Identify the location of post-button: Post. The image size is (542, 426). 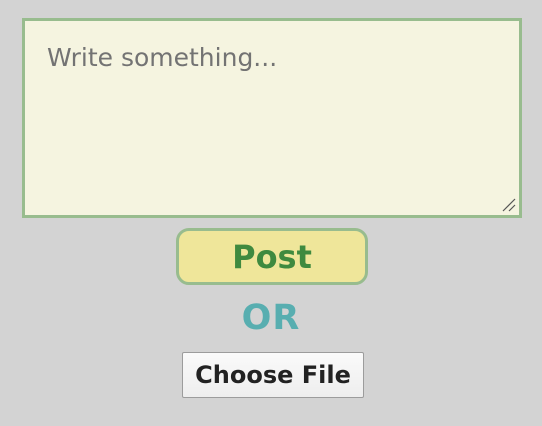
(272, 256).